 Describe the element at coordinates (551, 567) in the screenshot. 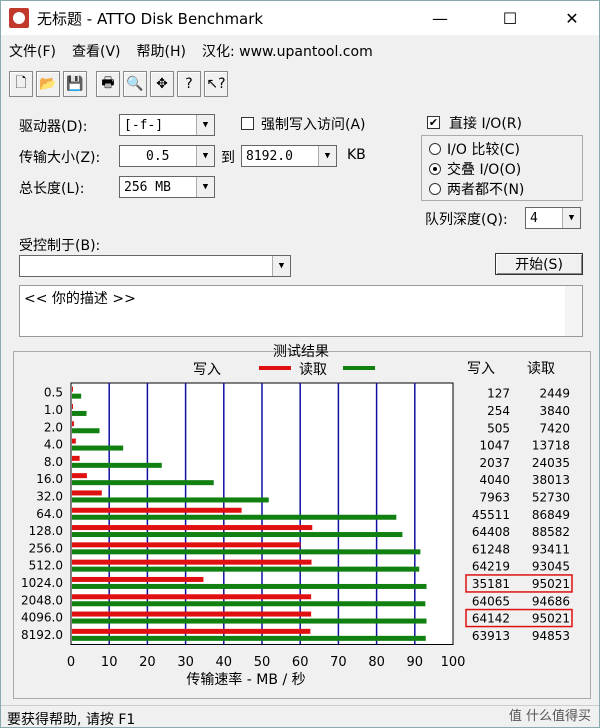

I see `read-value: 93045` at that location.